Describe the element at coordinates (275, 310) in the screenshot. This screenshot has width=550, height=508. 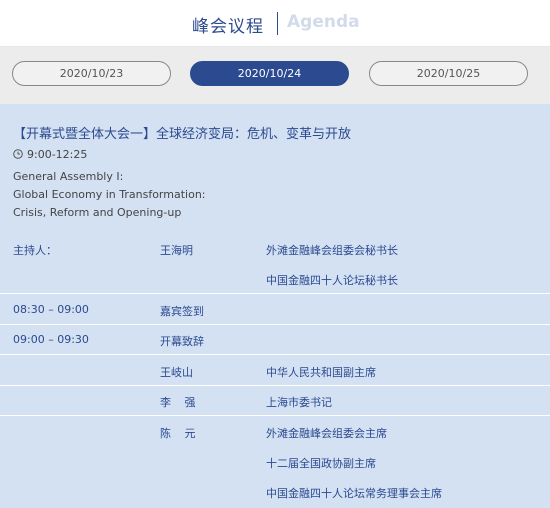
I see `agenda-row: 08:30 – 09:00 嘉宾签到` at that location.